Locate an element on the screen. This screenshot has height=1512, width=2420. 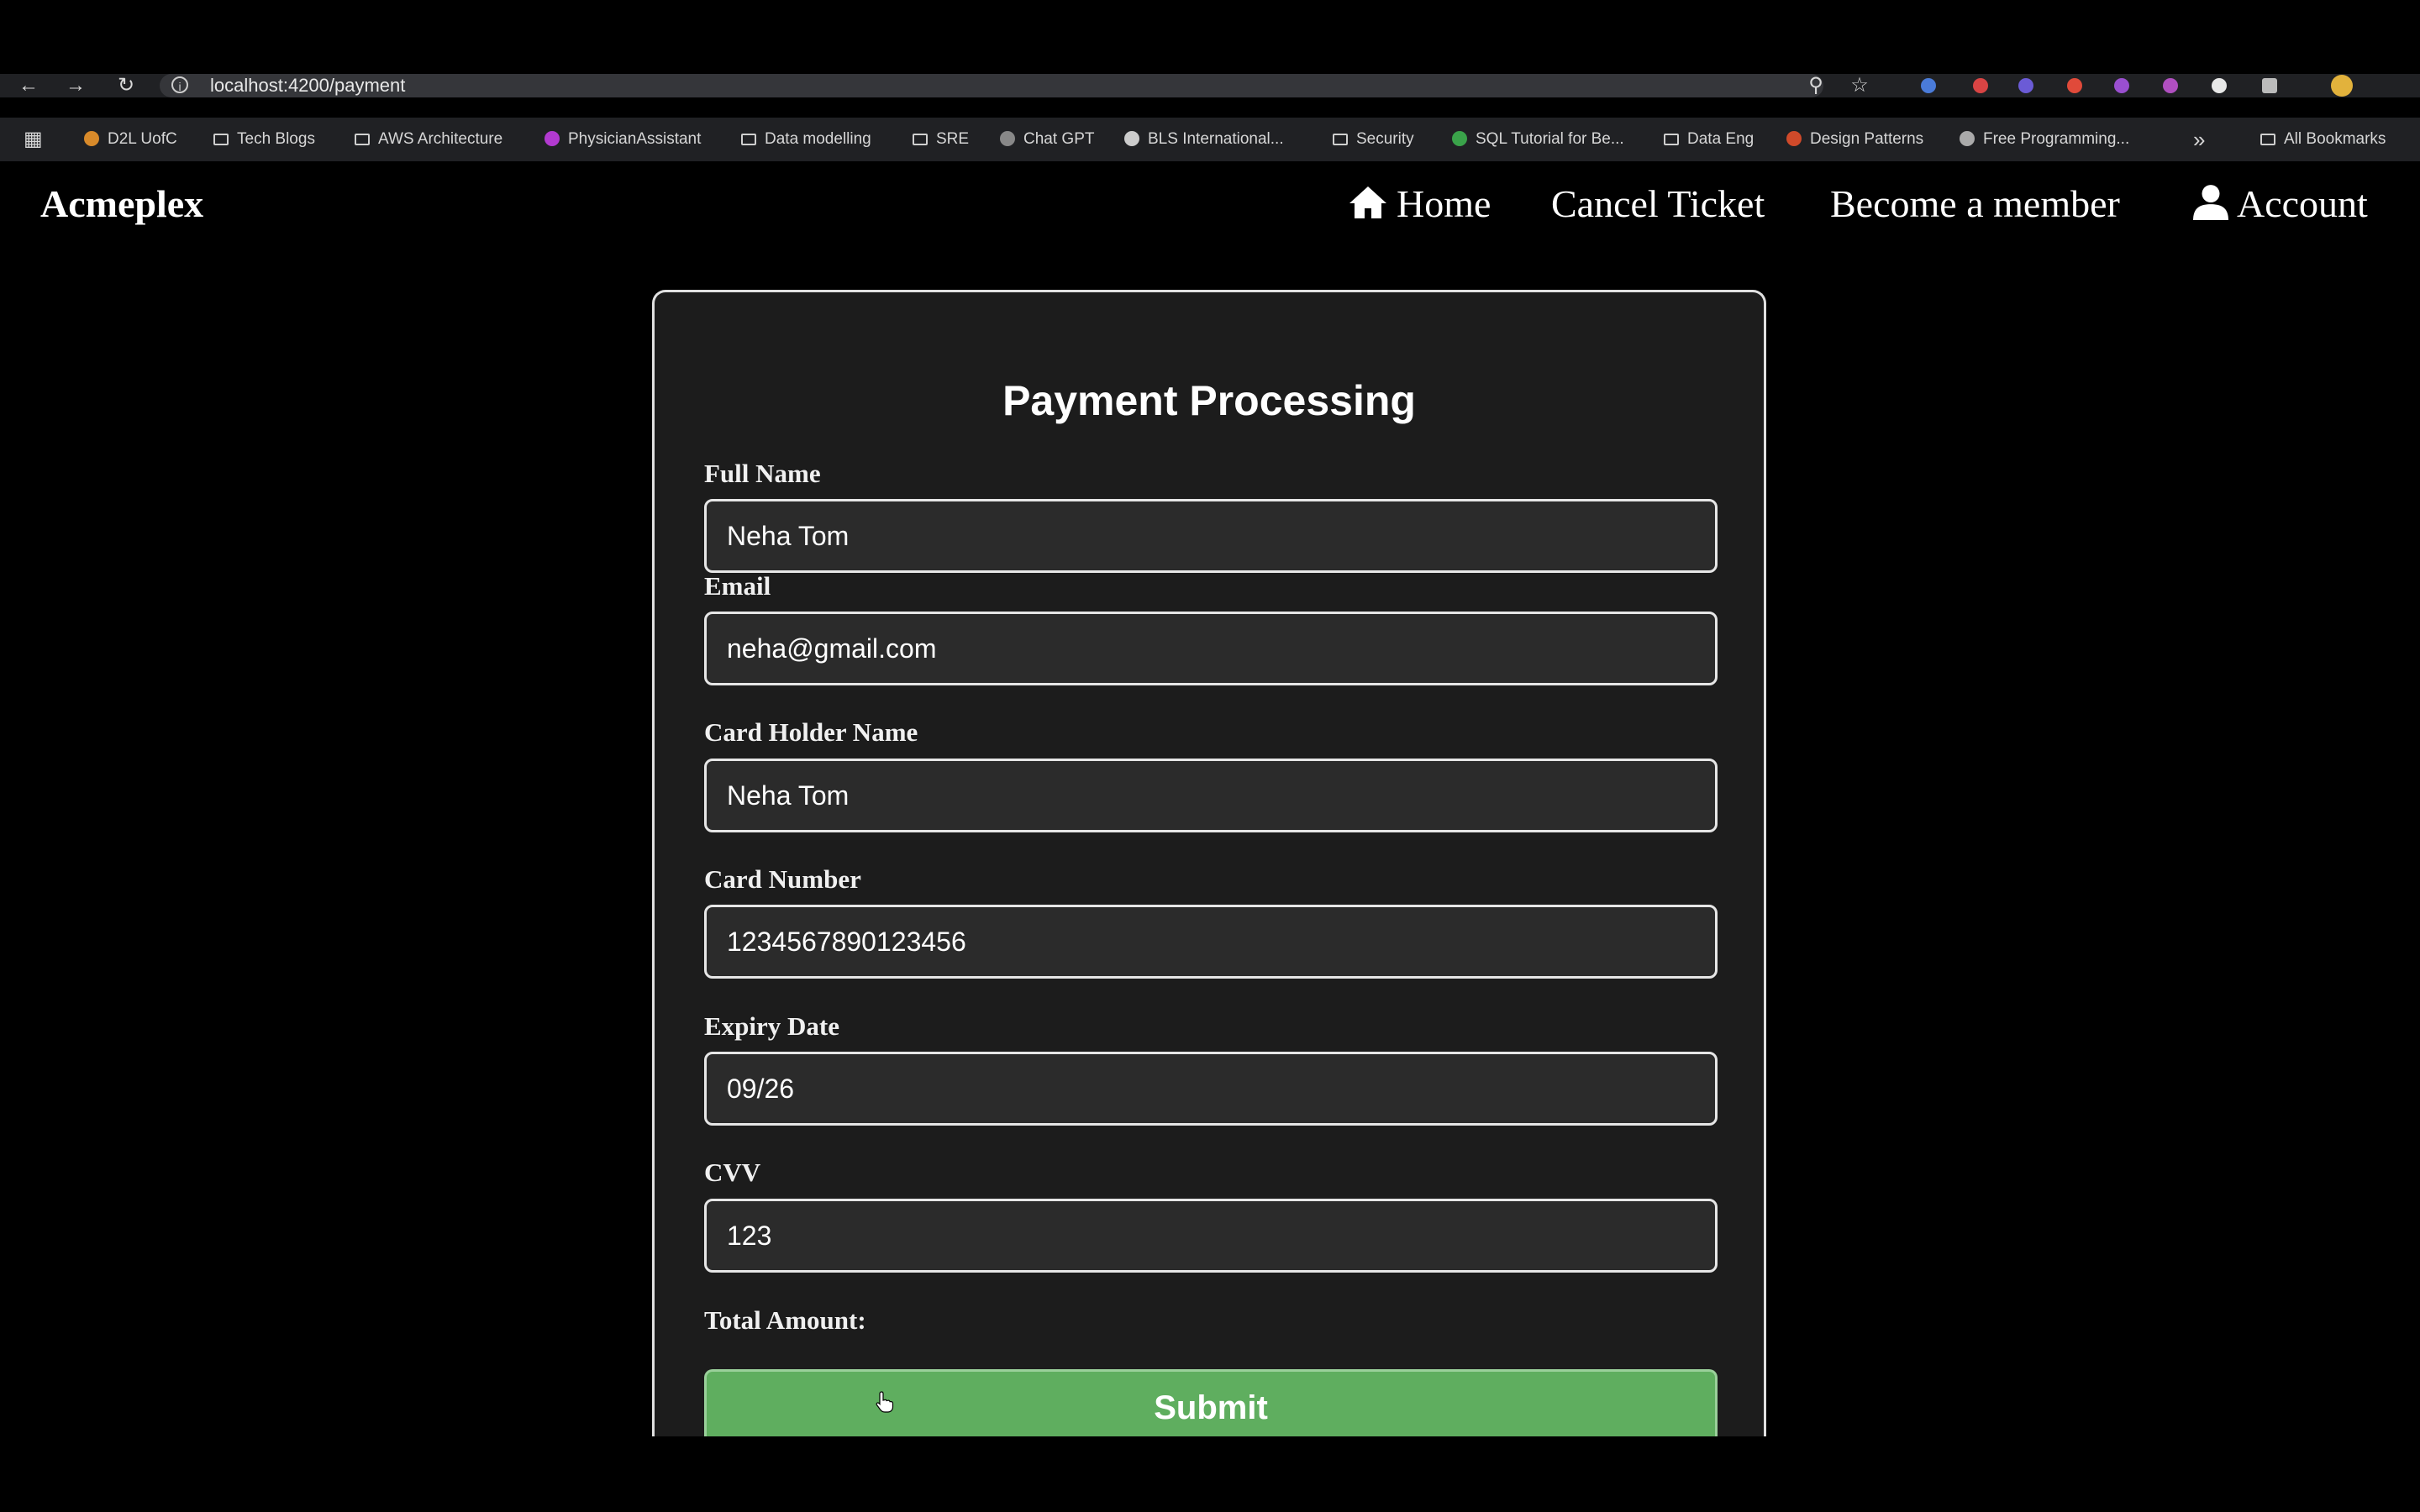
nav-cancel-ticket: Cancel Ticket is located at coordinates (1658, 203).